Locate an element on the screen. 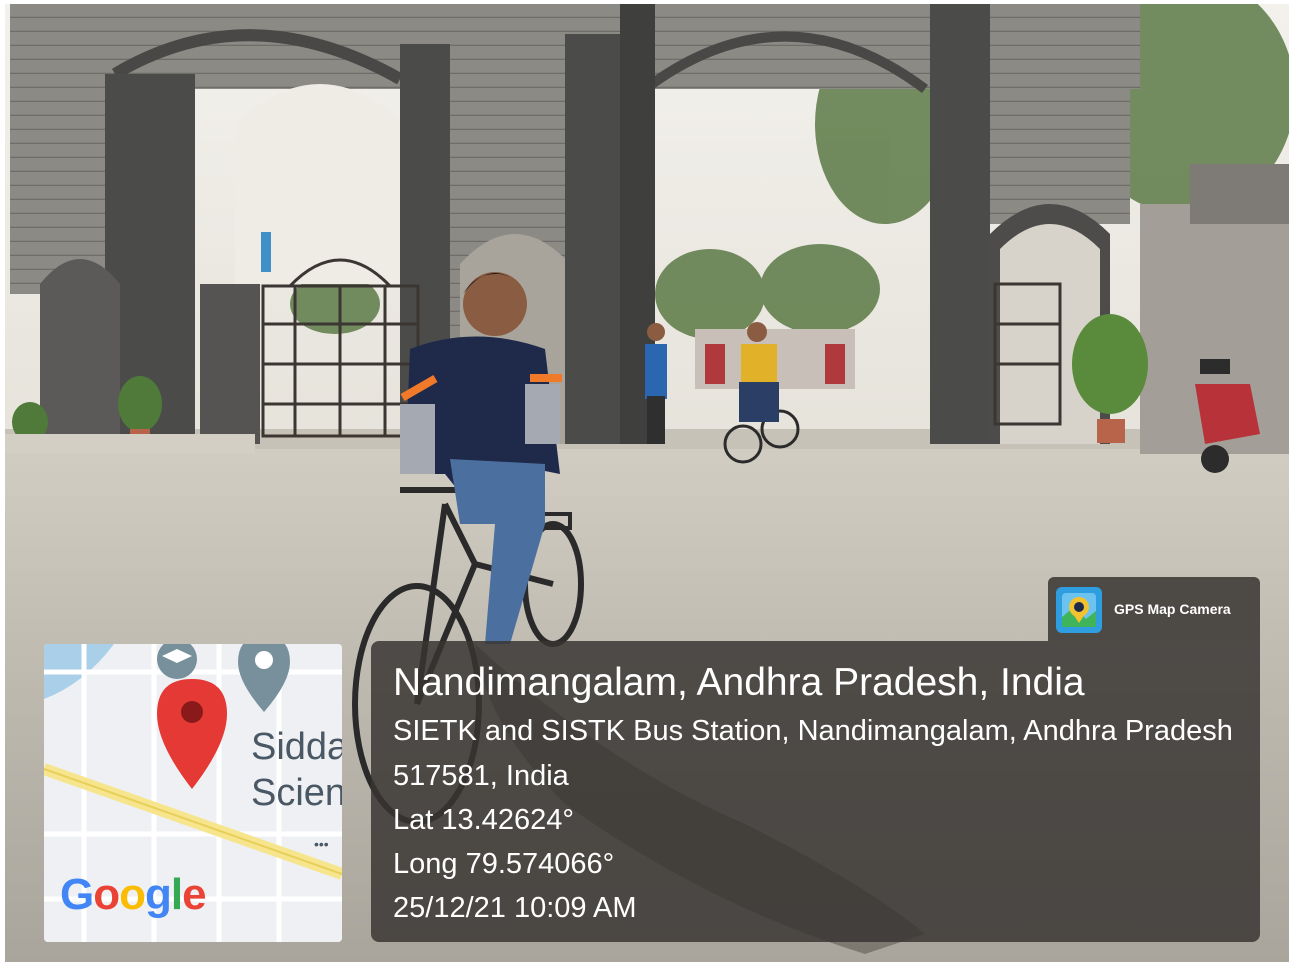 The height and width of the screenshot is (967, 1303). google-logo-letter: g is located at coordinates (158, 894).